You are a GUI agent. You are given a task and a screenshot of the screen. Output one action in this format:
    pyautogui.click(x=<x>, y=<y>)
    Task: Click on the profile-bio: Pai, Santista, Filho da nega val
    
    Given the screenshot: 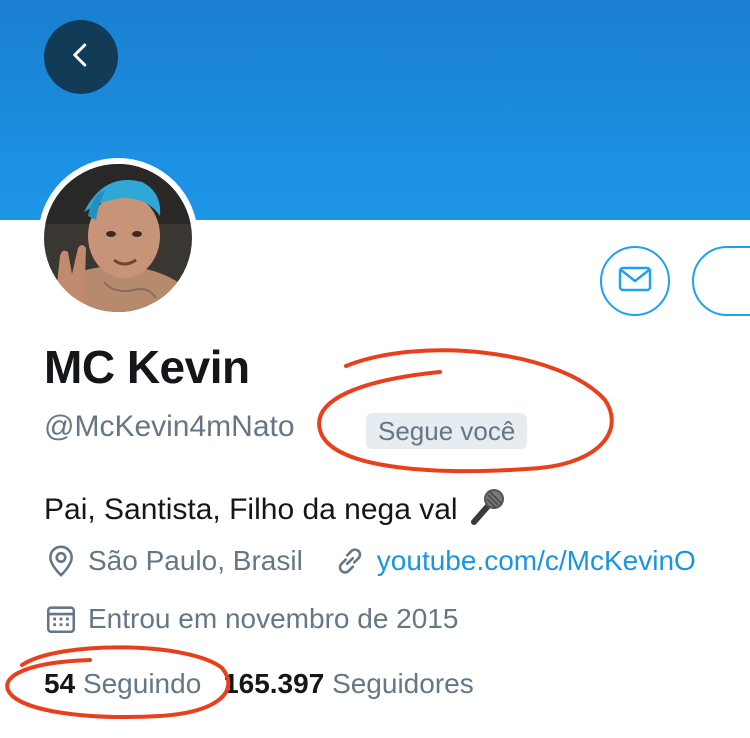 What is the action you would take?
    pyautogui.click(x=276, y=510)
    